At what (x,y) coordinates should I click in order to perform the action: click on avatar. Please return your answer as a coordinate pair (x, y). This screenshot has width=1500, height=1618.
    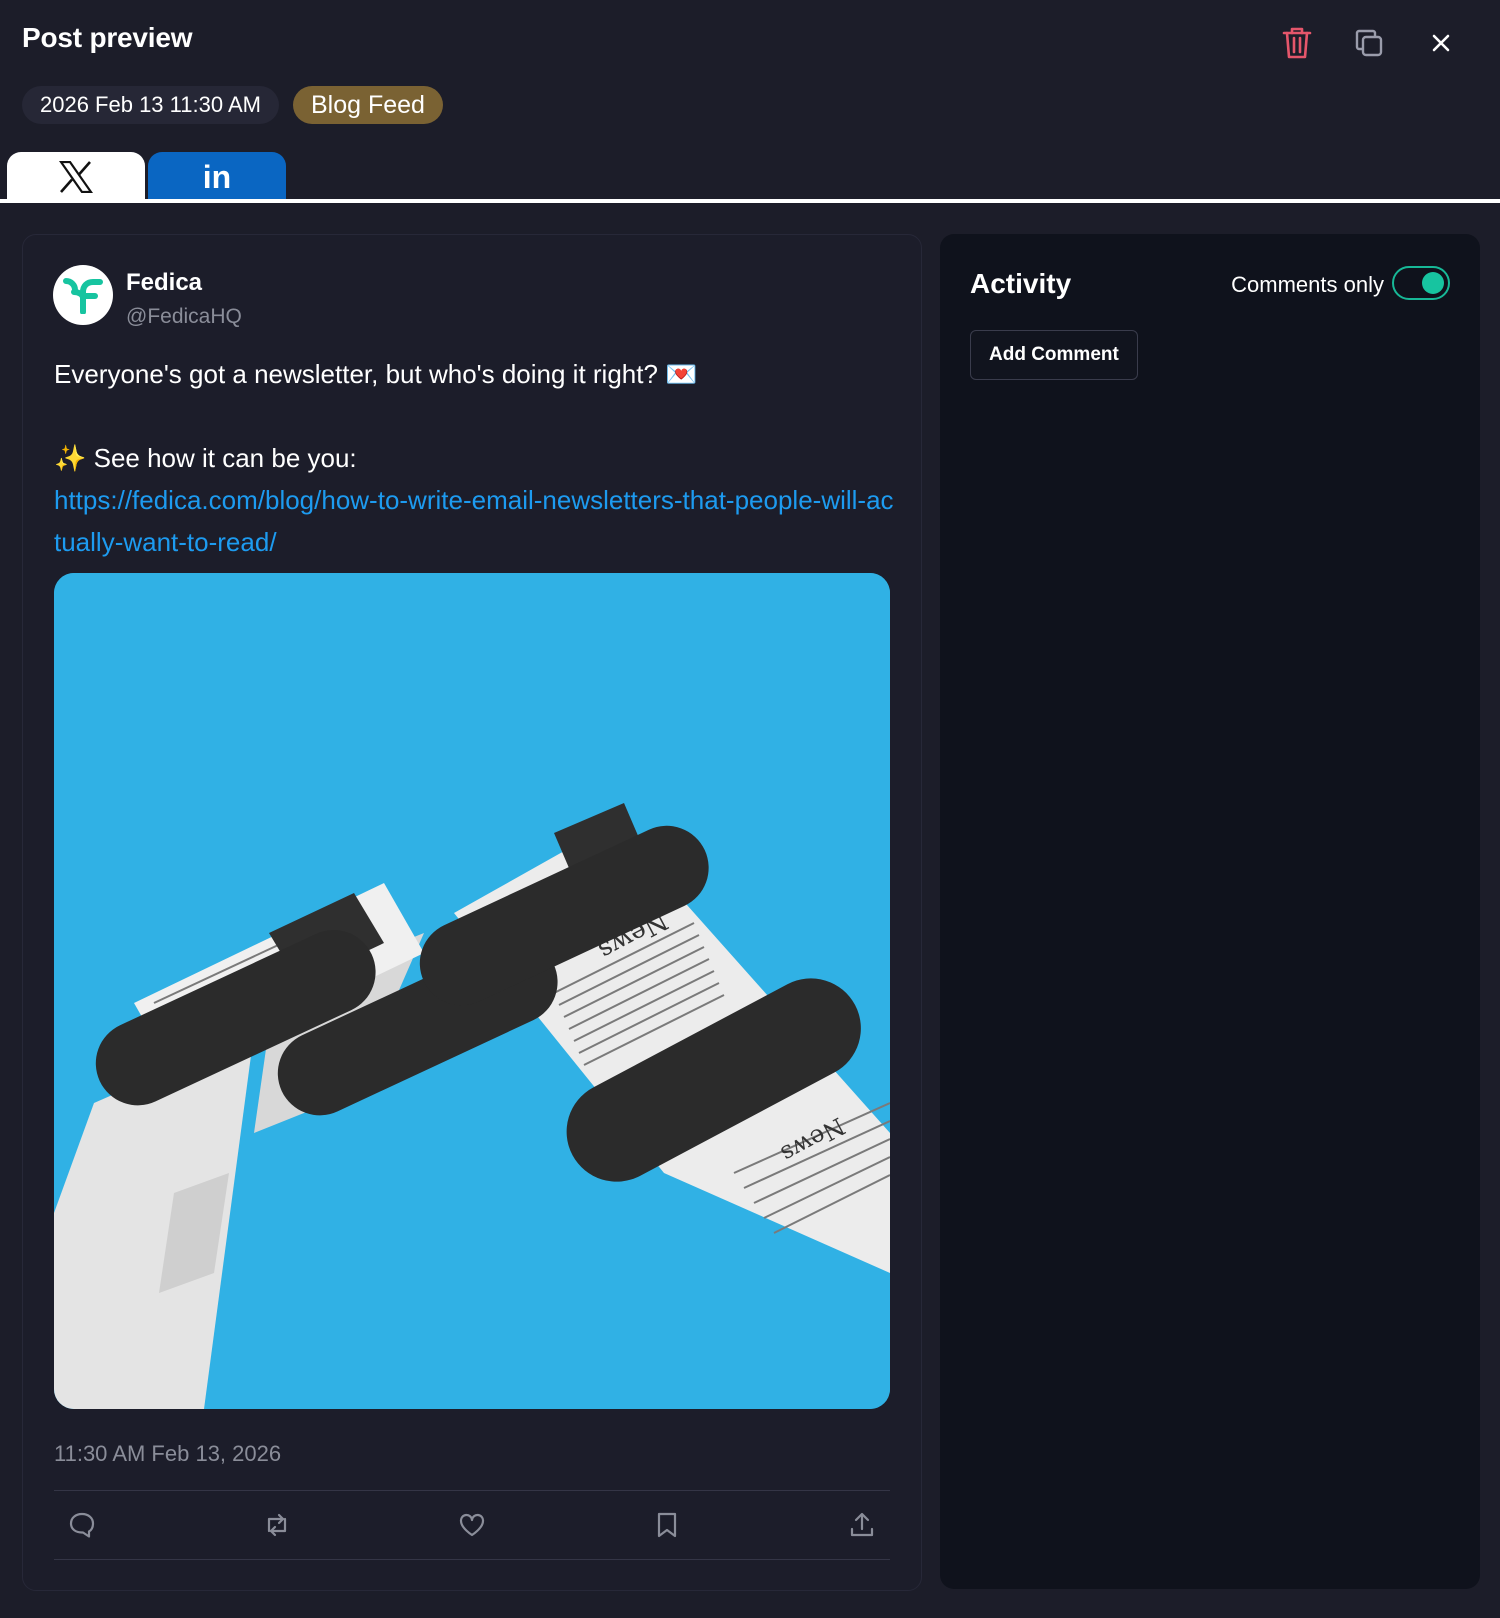
    Looking at the image, I should click on (83, 295).